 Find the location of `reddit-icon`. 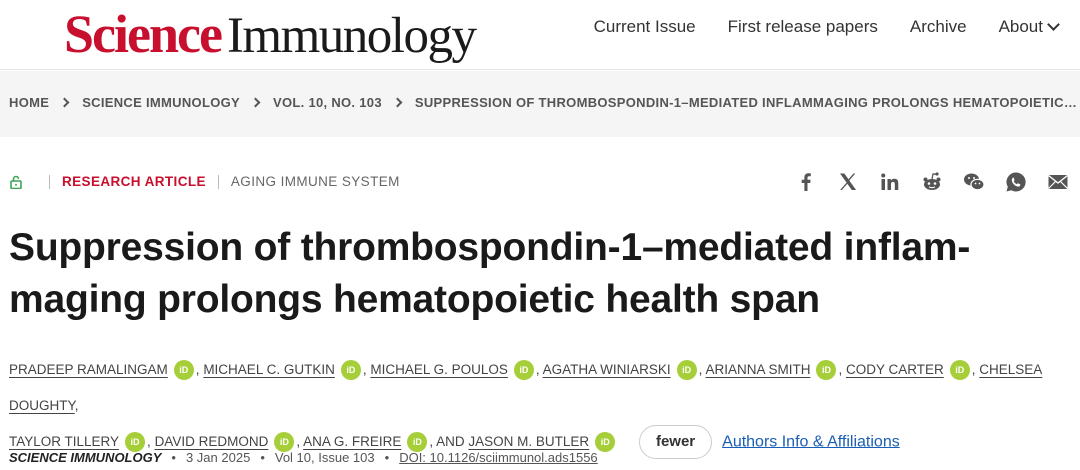

reddit-icon is located at coordinates (932, 182).